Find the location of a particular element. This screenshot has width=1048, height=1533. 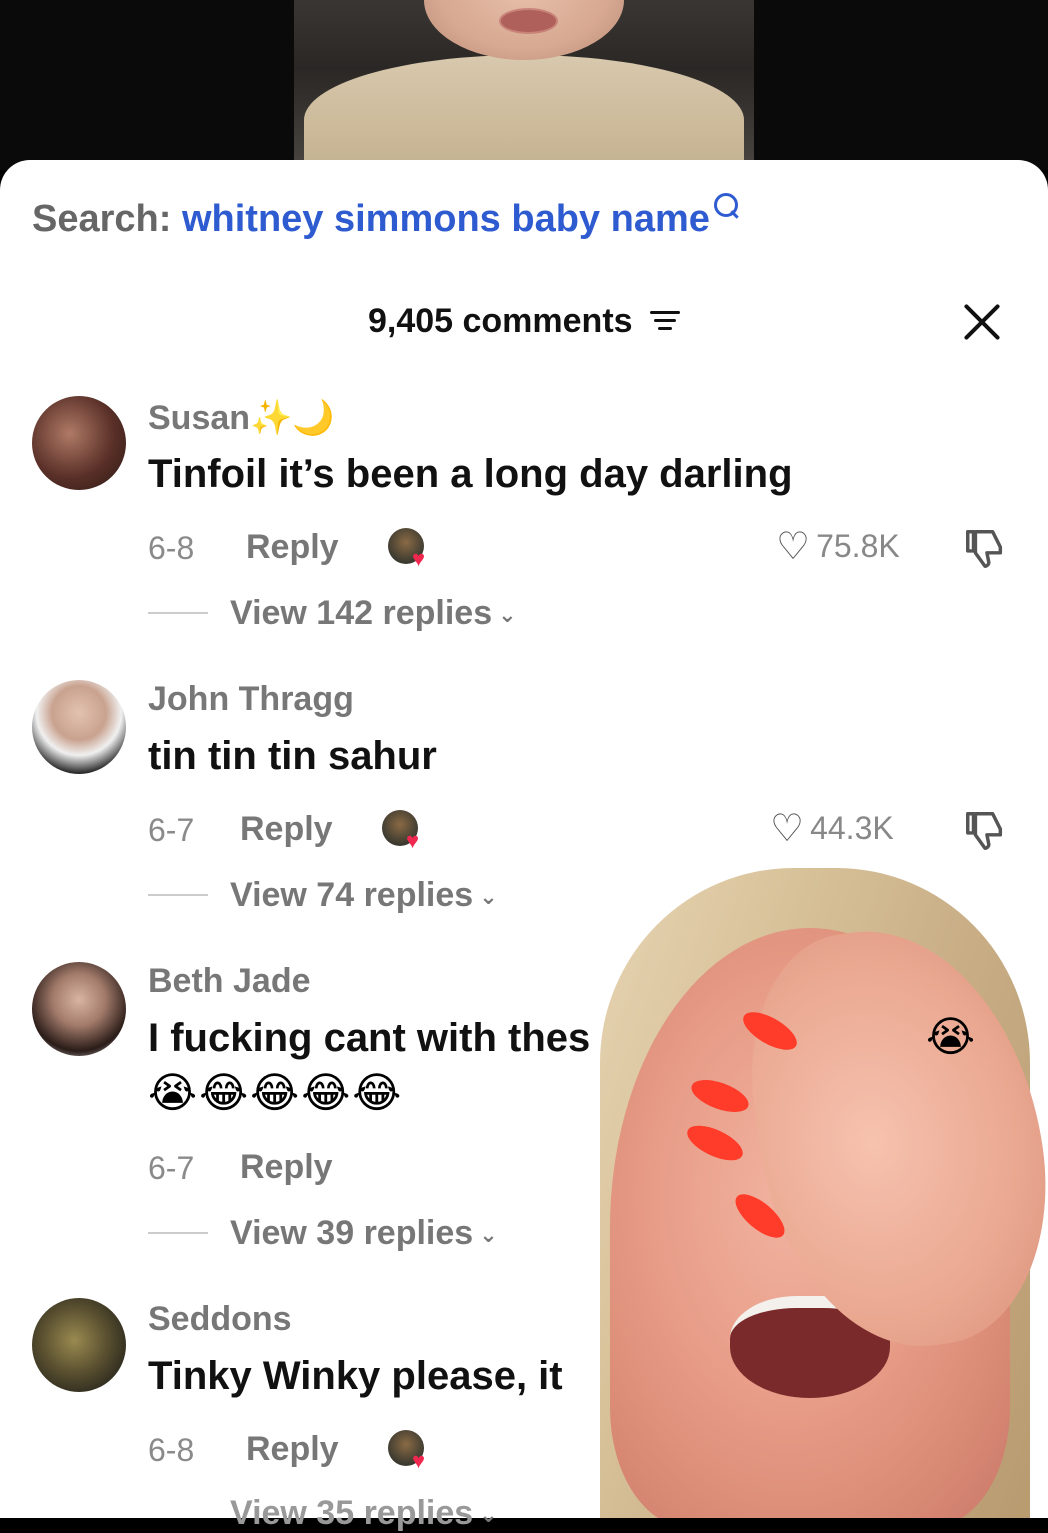

comment-username: Beth Jade is located at coordinates (229, 981).